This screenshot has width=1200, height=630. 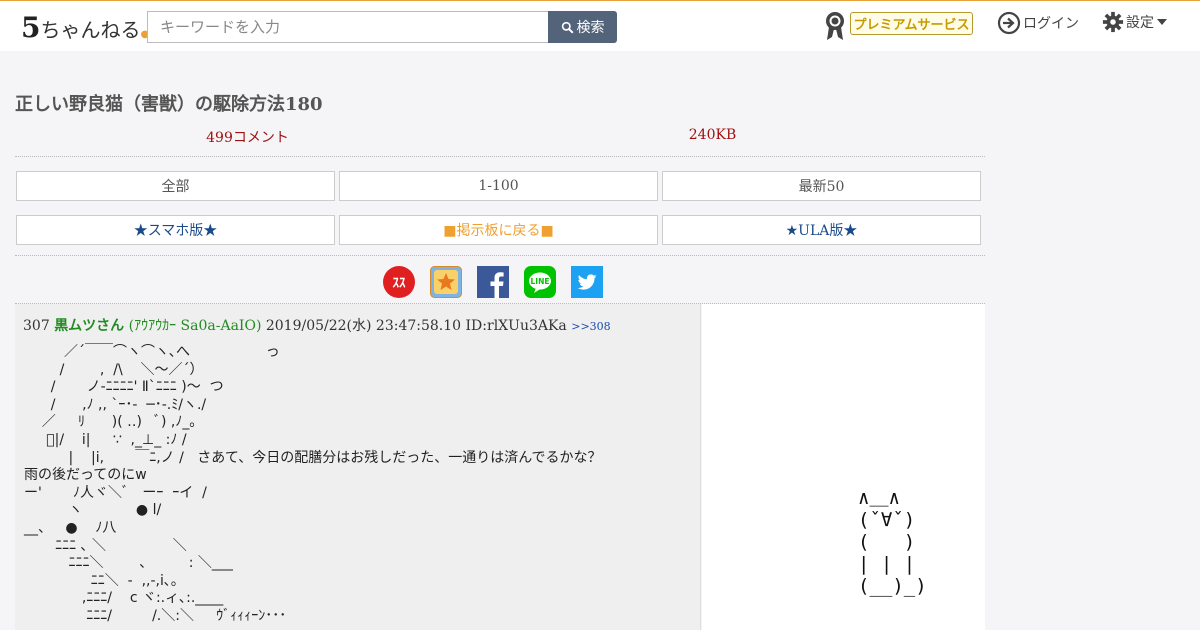 What do you see at coordinates (89, 325) in the screenshot?
I see `post-author: 黒ムツさん` at bounding box center [89, 325].